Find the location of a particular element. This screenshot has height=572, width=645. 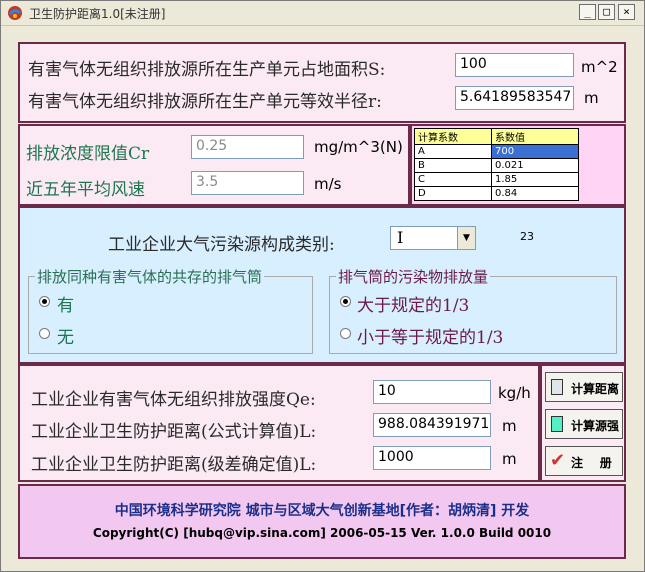

calc-source-label: 计算源强 is located at coordinates (595, 426).